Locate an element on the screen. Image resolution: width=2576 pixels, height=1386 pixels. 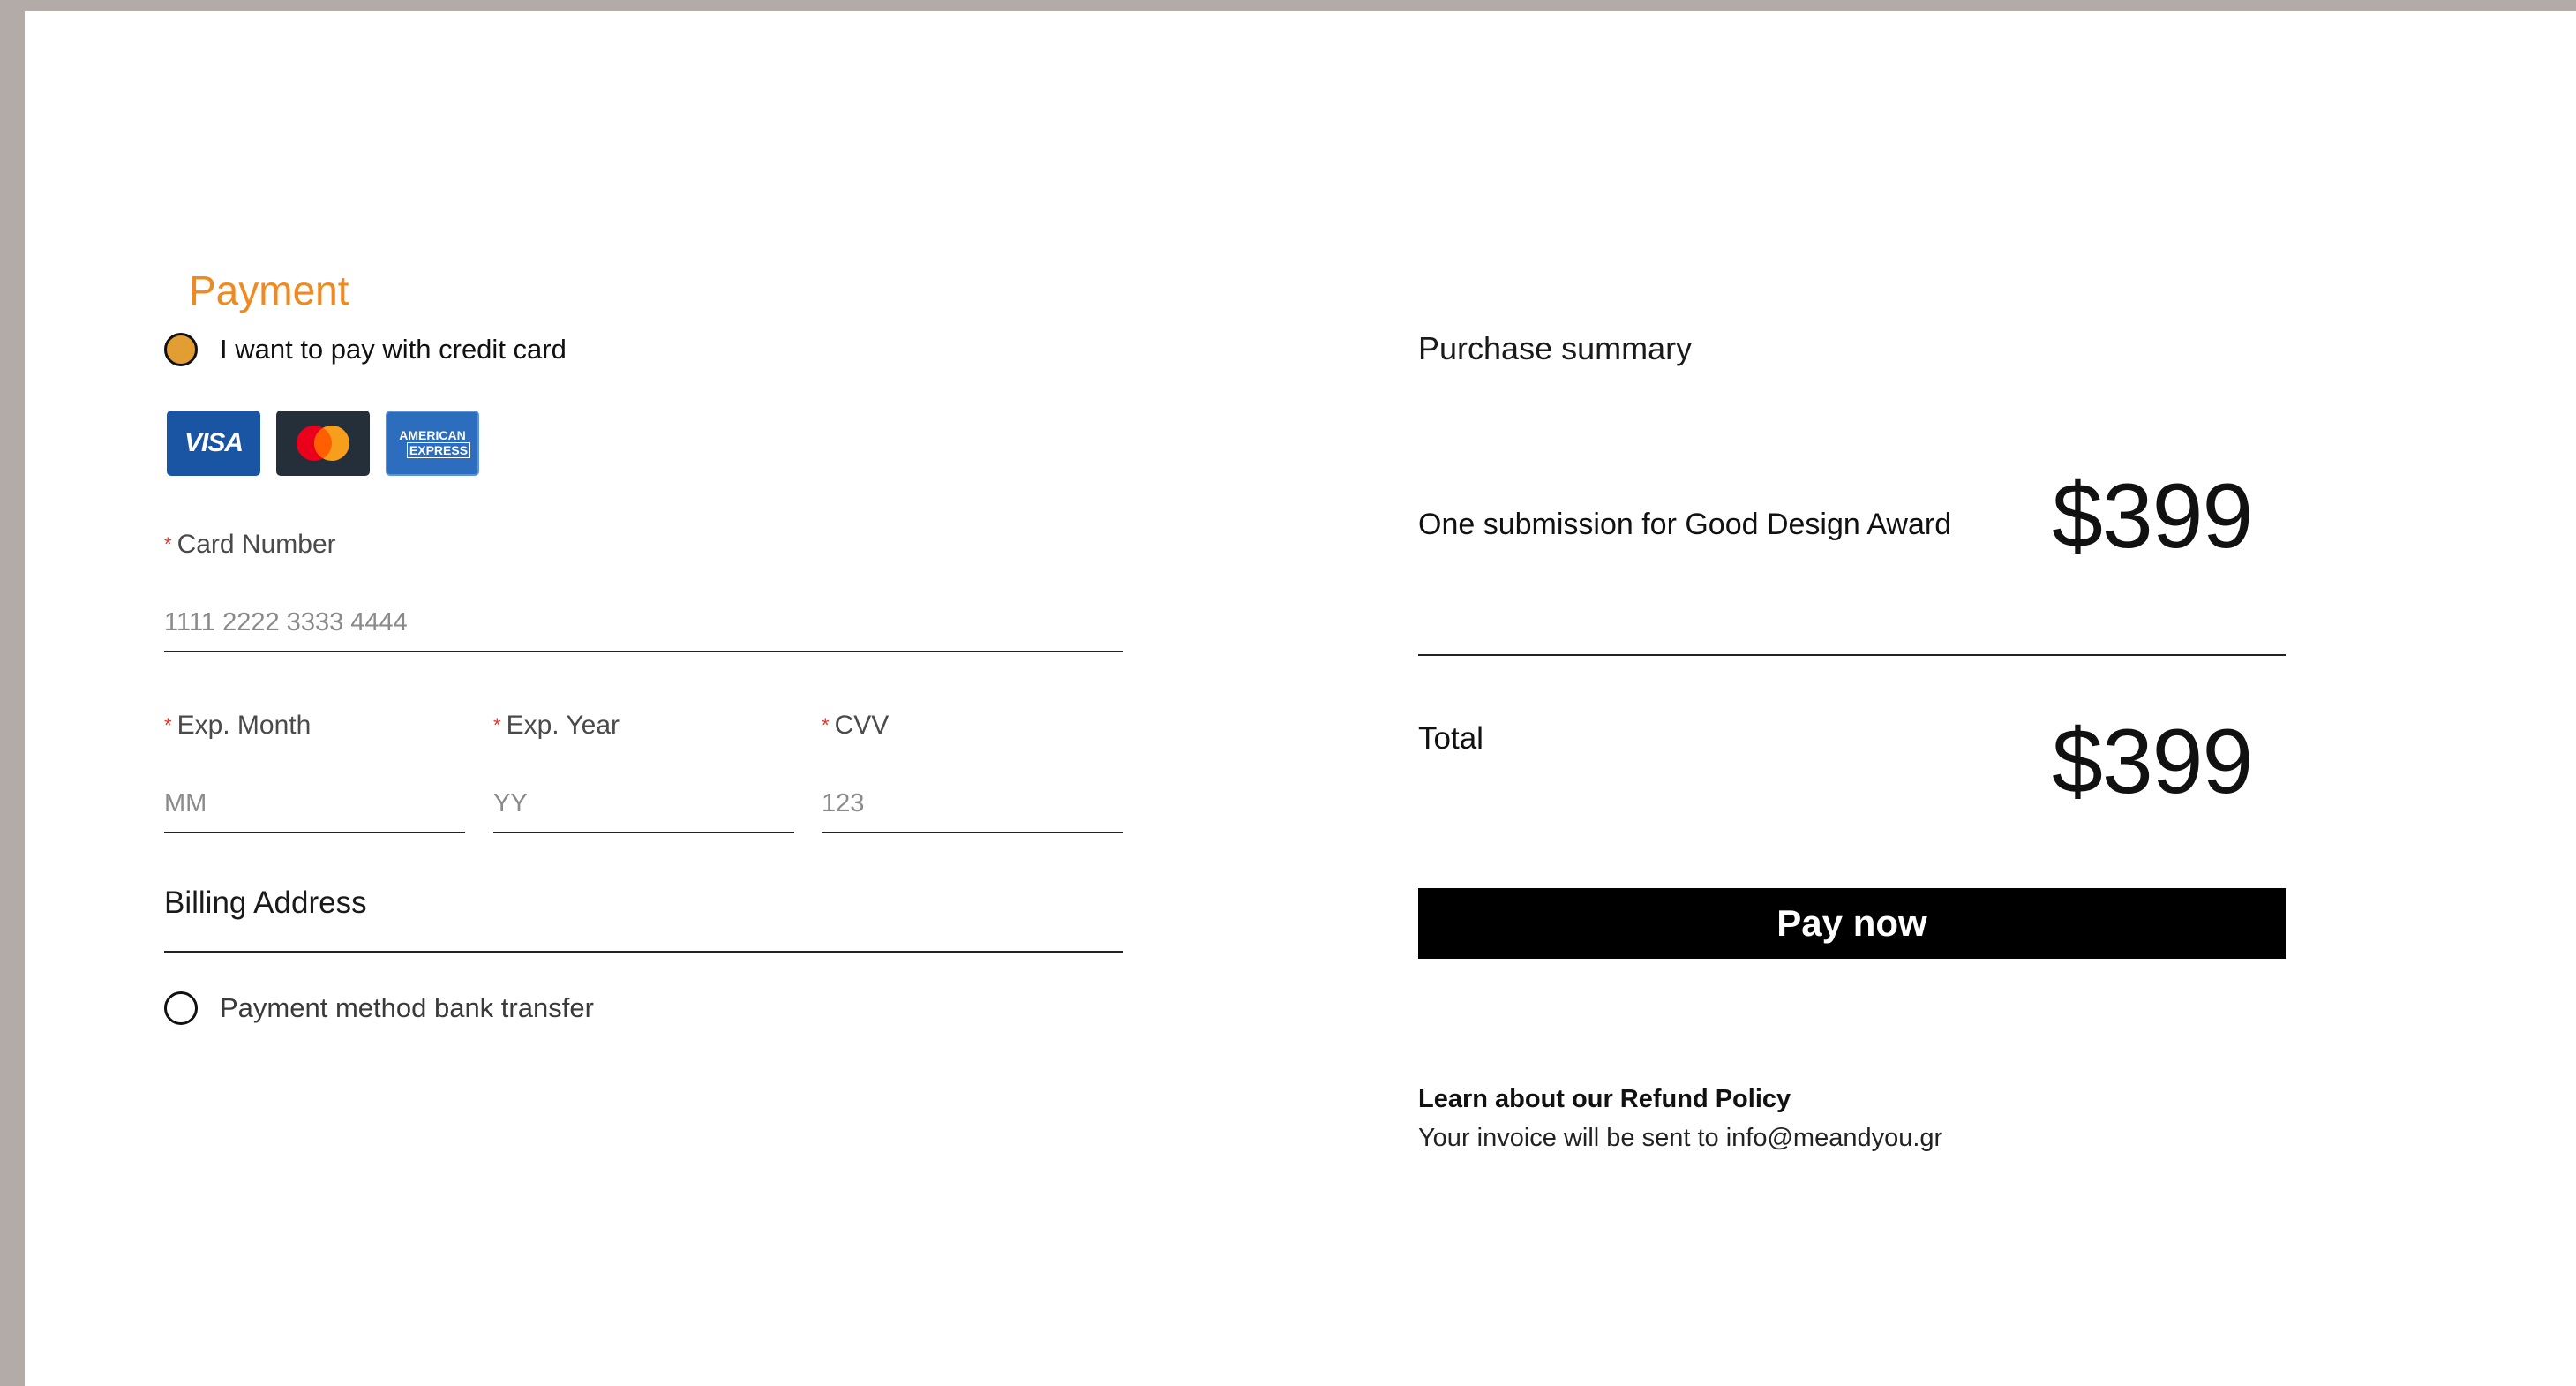
payment-heading: Payment is located at coordinates (269, 290).